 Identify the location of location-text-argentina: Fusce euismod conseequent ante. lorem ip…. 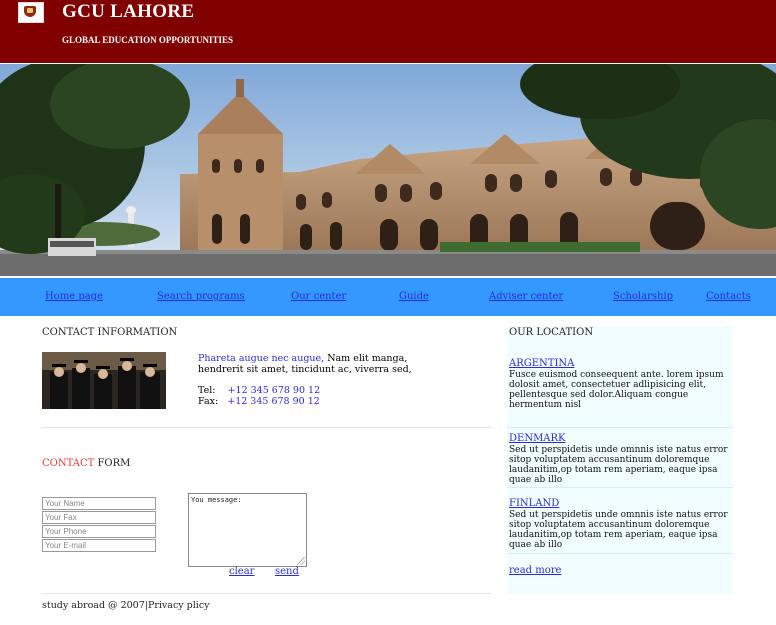
(616, 390).